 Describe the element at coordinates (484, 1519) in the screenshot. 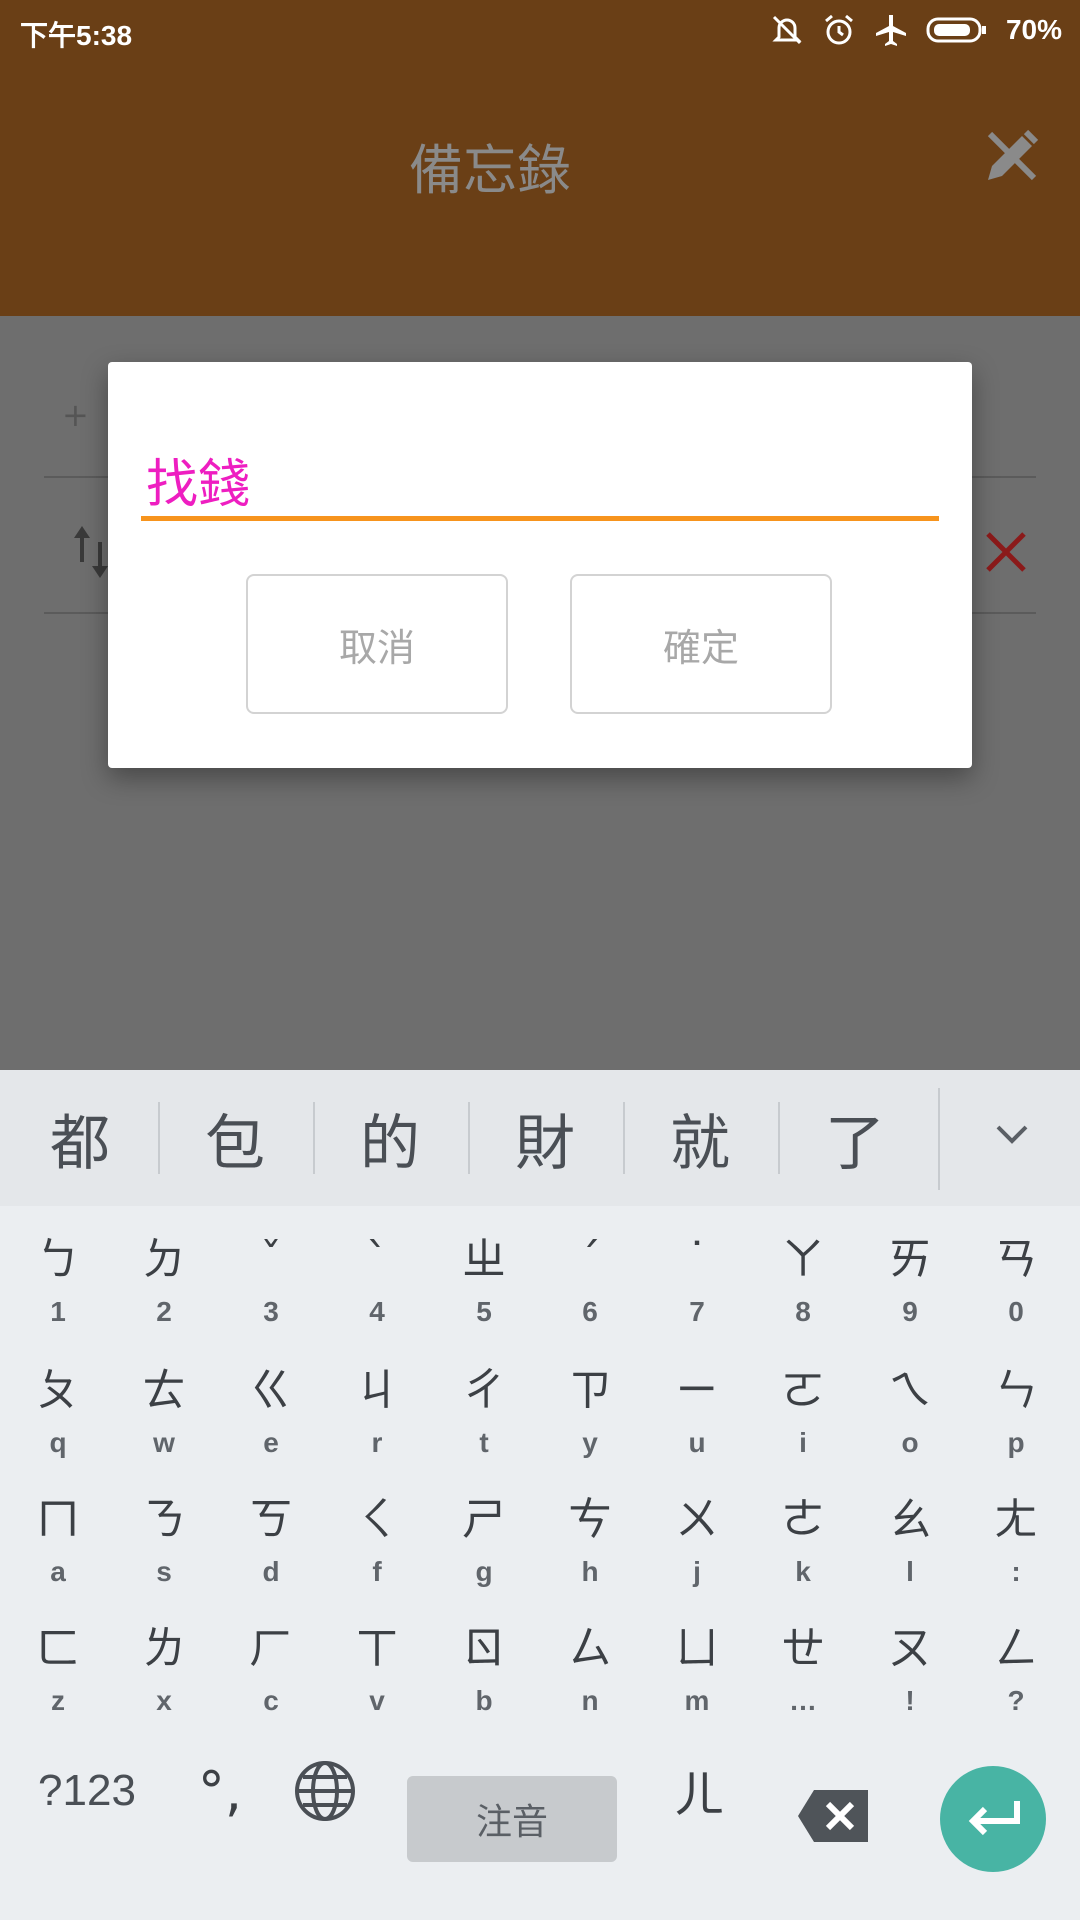

I see `key-symbol: ㄕ` at that location.